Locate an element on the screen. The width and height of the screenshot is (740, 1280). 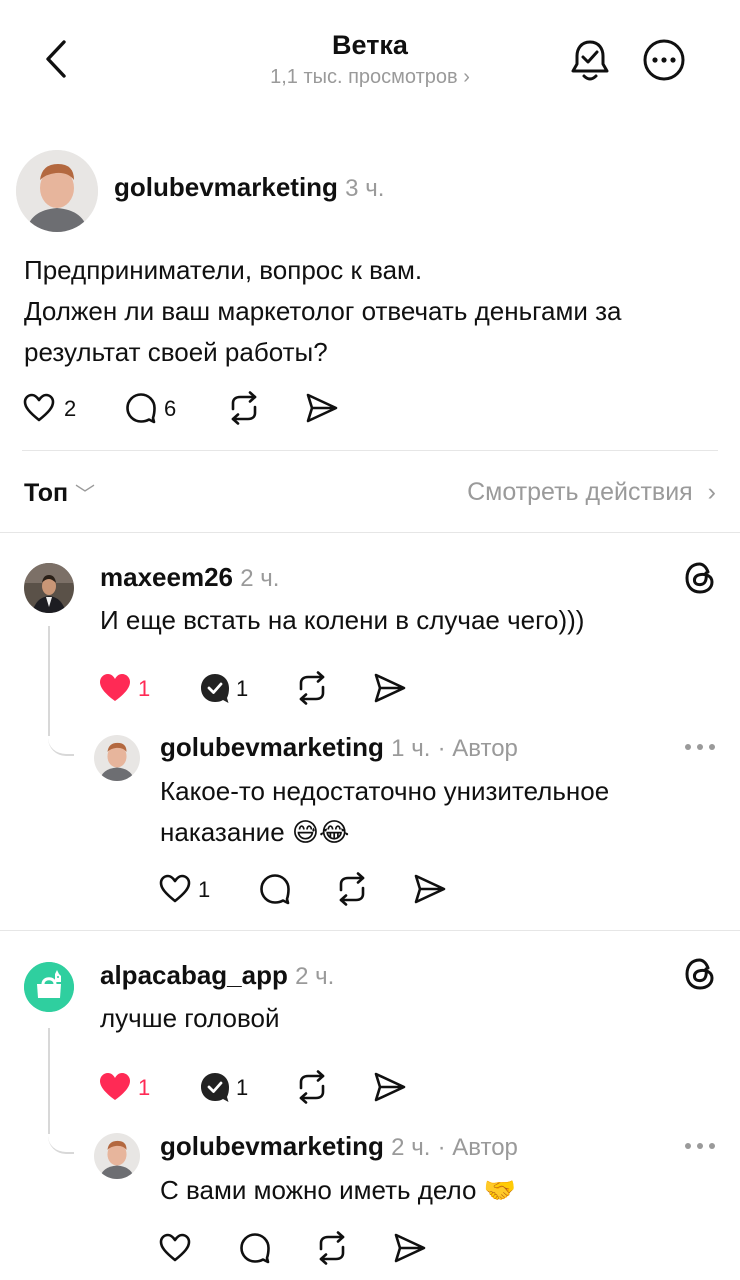
reply-text-line: наказание is located at coordinates (222, 832).